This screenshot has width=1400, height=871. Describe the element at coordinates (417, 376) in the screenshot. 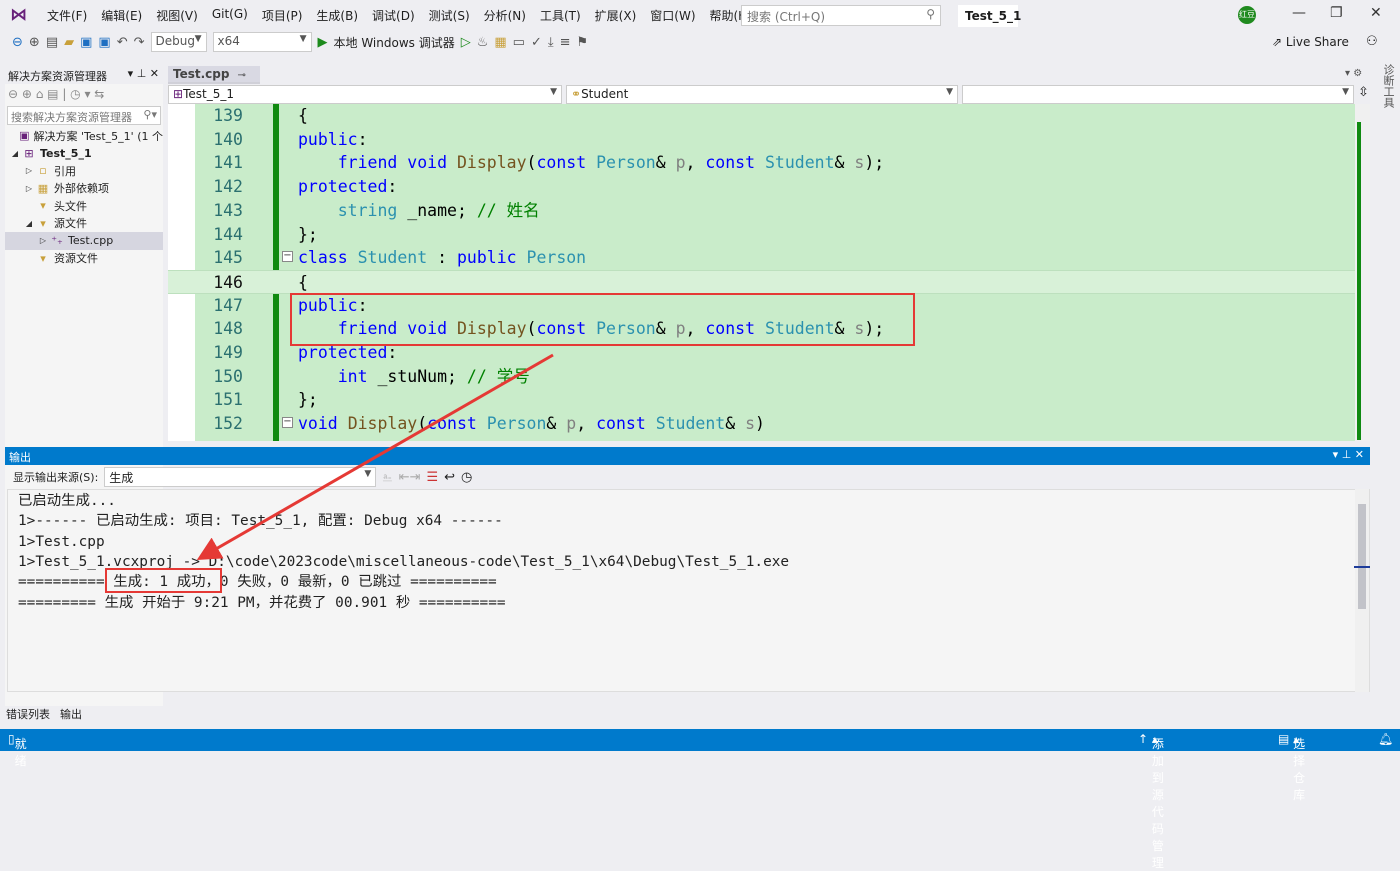

I see `code-token: _stuNum;` at that location.